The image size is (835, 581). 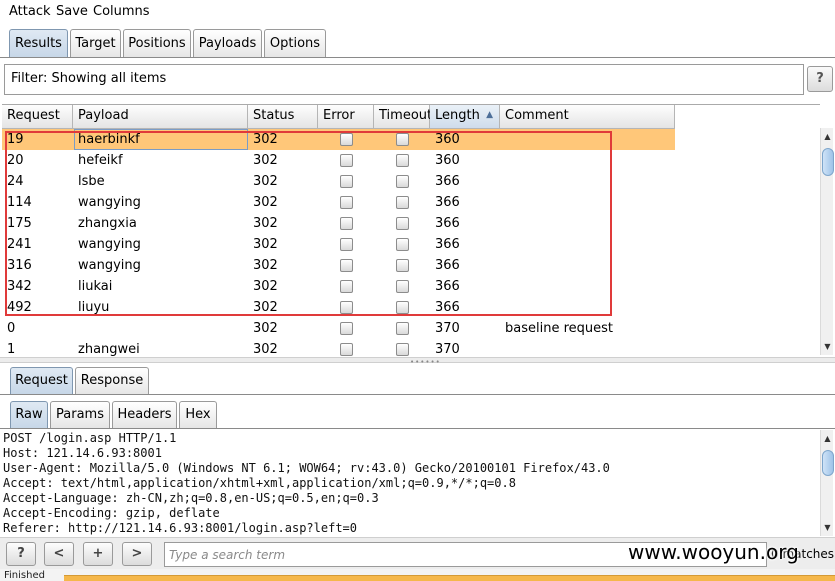 What do you see at coordinates (11, 328) in the screenshot?
I see `cell-request: 0` at bounding box center [11, 328].